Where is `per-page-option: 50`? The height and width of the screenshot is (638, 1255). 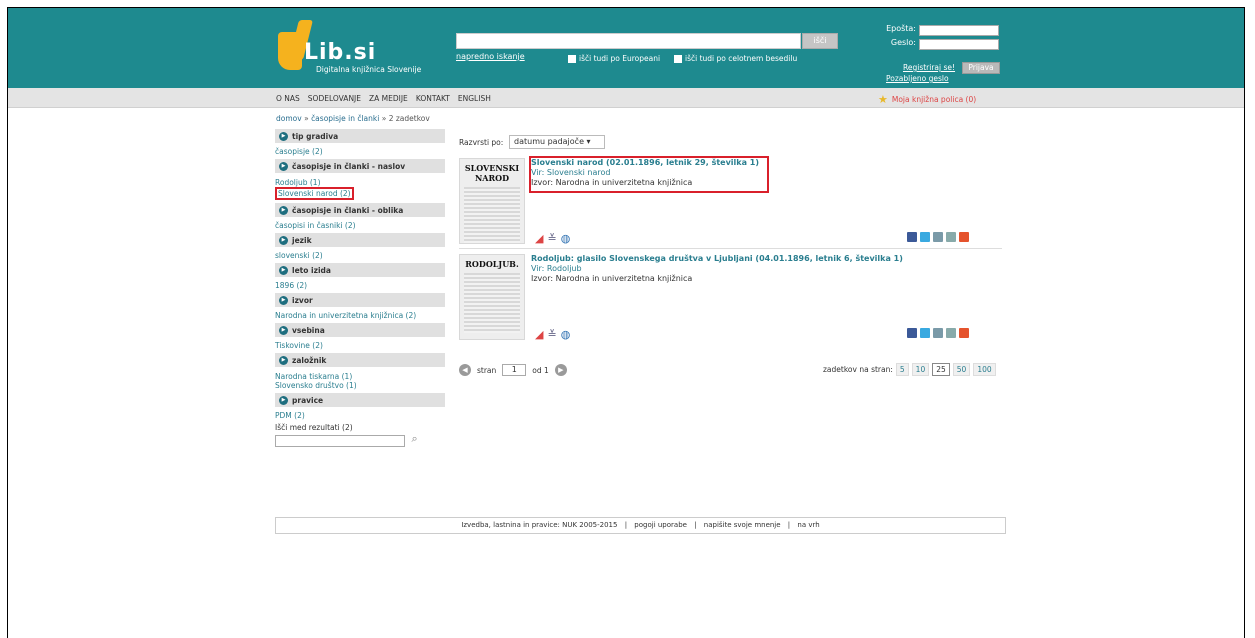 per-page-option: 50 is located at coordinates (961, 369).